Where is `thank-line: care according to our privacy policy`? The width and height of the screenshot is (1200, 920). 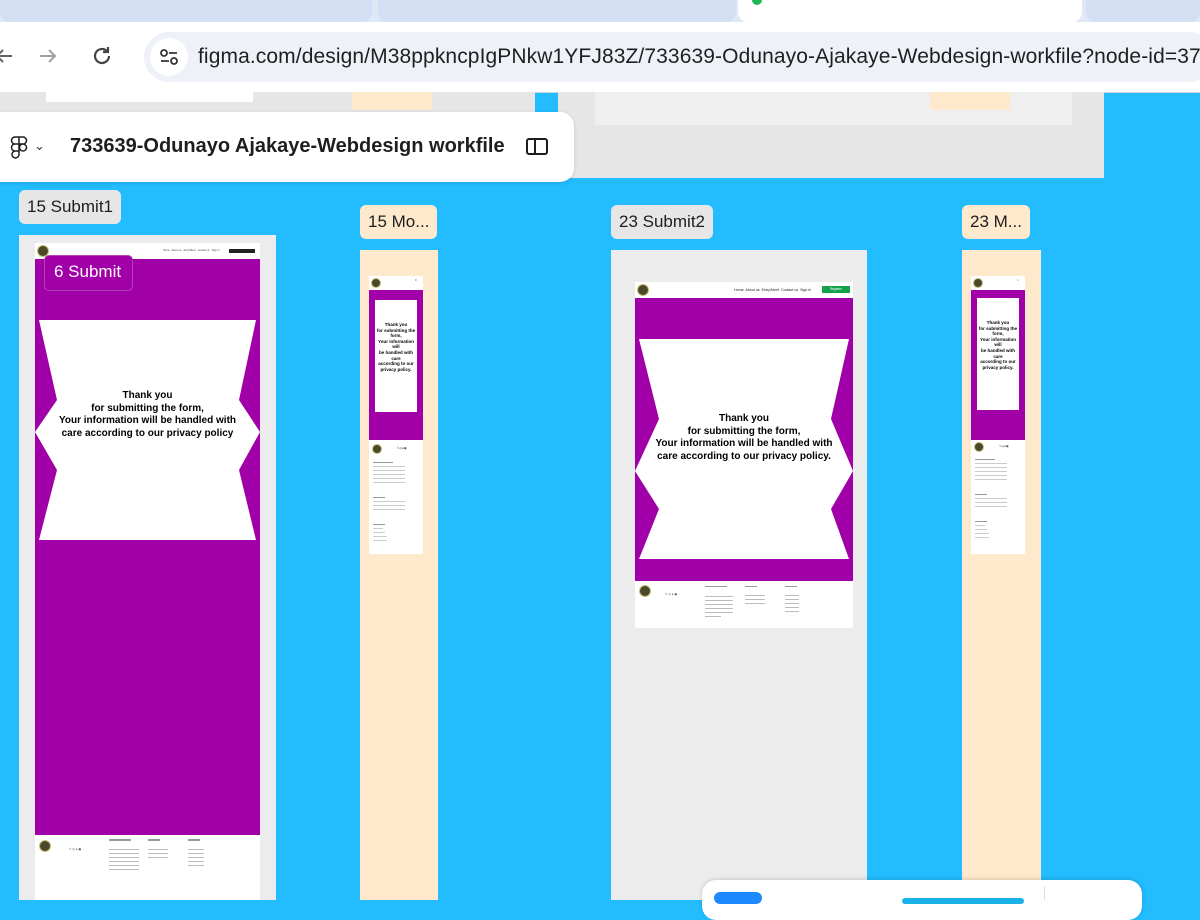 thank-line: care according to our privacy policy is located at coordinates (147, 433).